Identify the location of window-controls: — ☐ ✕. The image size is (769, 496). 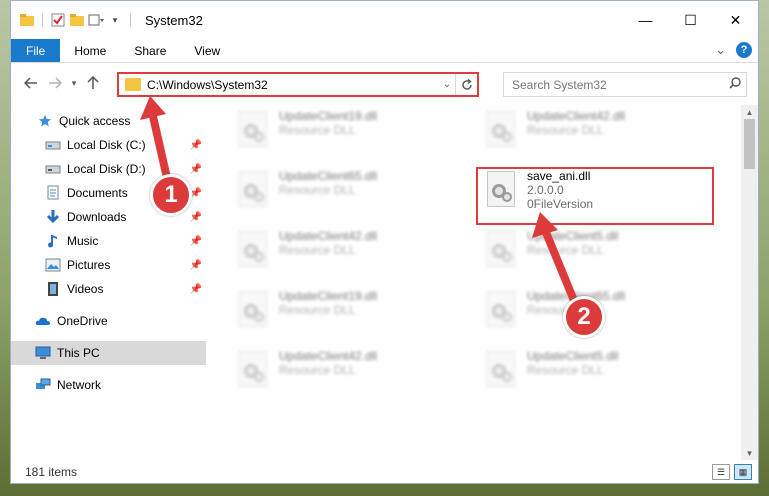
(690, 20).